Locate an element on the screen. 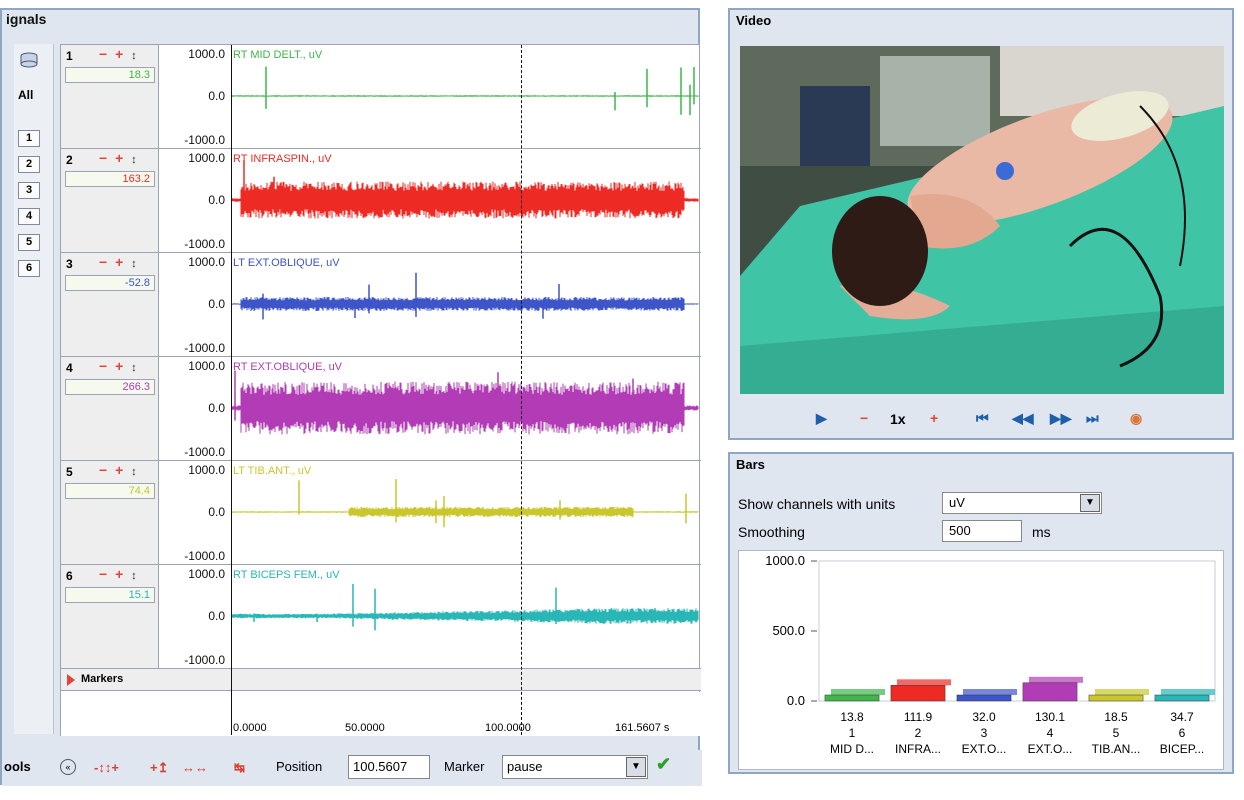 The height and width of the screenshot is (800, 1244). fit-horizontal-icon: ↹ is located at coordinates (239, 768).